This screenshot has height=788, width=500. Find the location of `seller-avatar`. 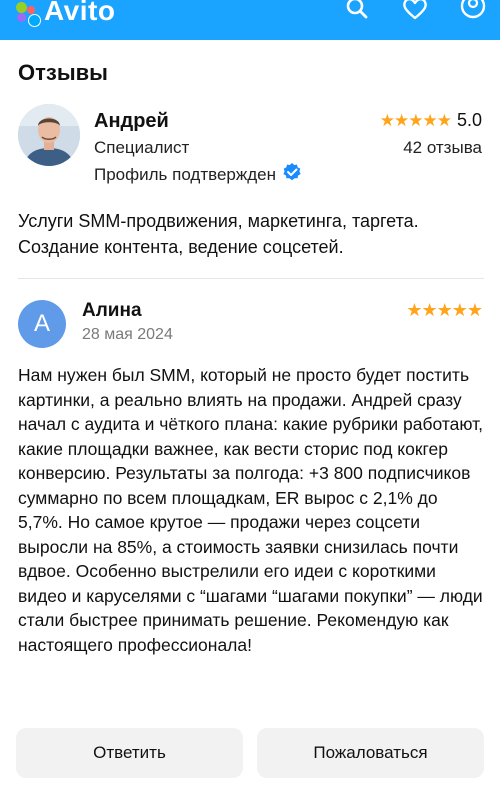

seller-avatar is located at coordinates (49, 135).